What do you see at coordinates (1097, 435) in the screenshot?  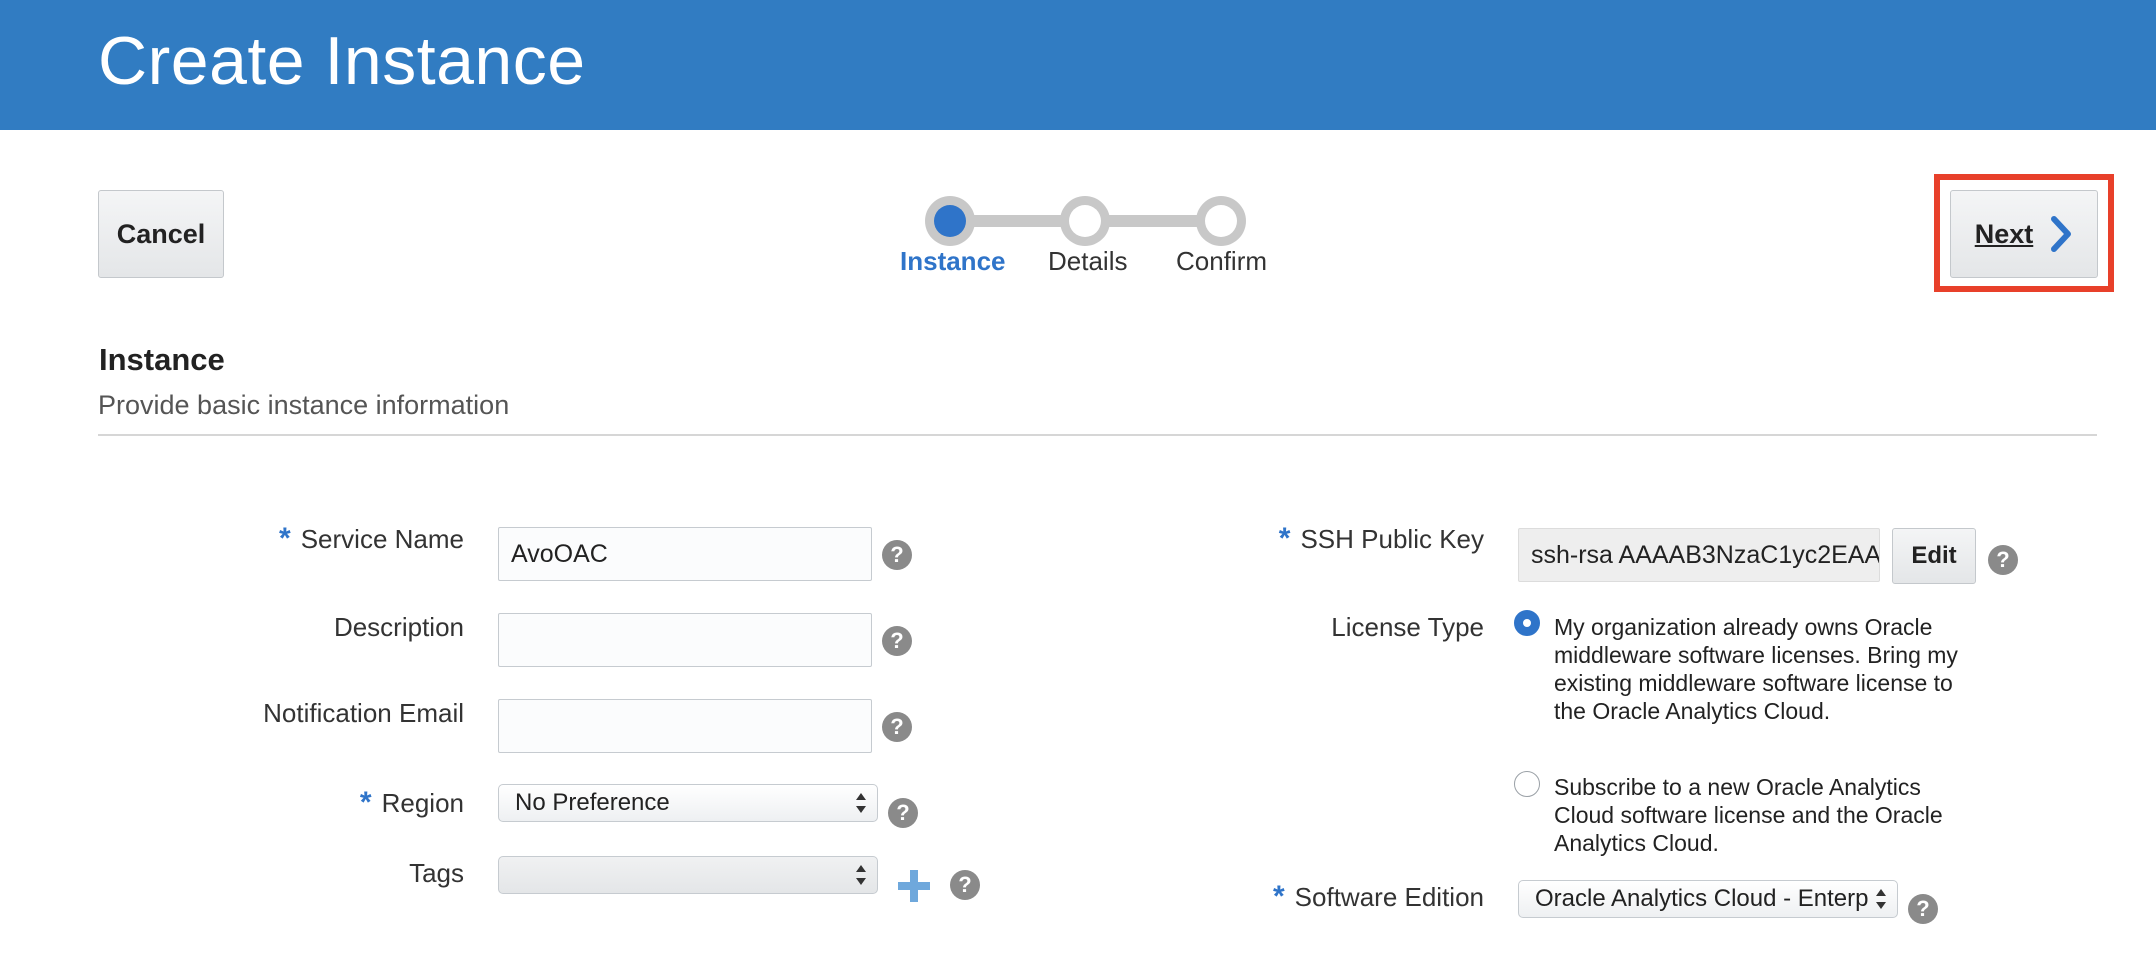 I see `section-divider` at bounding box center [1097, 435].